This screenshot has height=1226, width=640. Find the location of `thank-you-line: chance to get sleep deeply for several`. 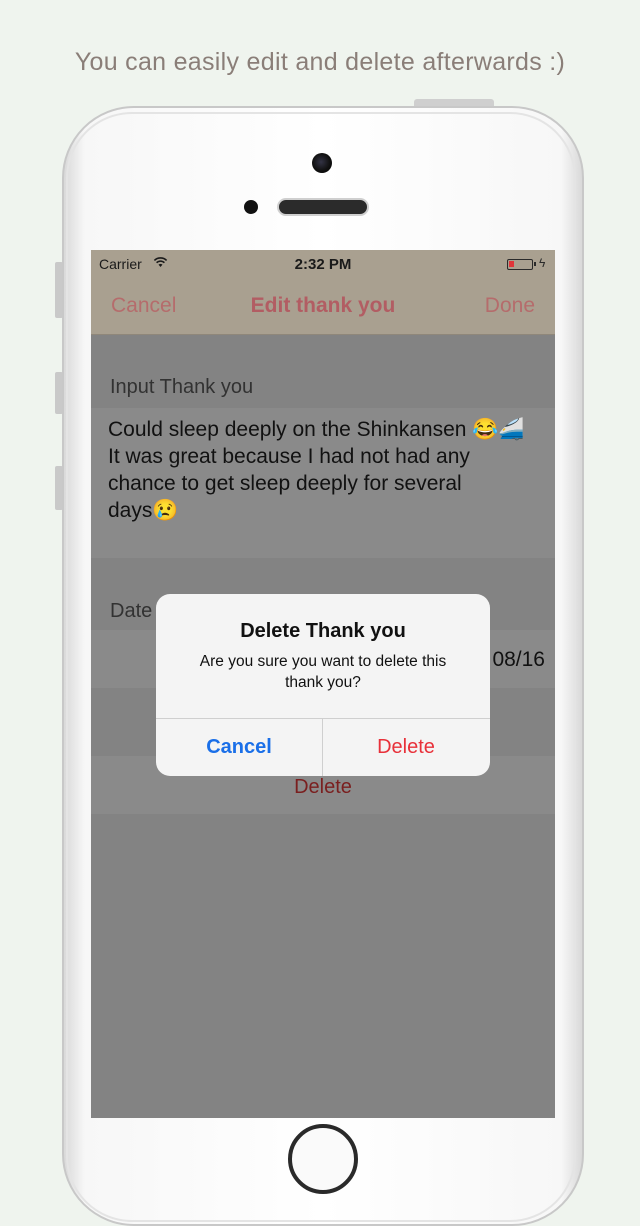

thank-you-line: chance to get sleep deeply for several is located at coordinates (285, 483).